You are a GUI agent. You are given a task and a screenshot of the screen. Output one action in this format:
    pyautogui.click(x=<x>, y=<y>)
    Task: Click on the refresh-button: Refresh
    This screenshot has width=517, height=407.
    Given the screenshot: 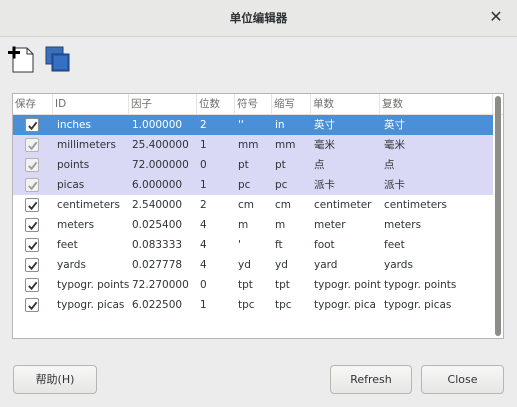 What is the action you would take?
    pyautogui.click(x=371, y=379)
    